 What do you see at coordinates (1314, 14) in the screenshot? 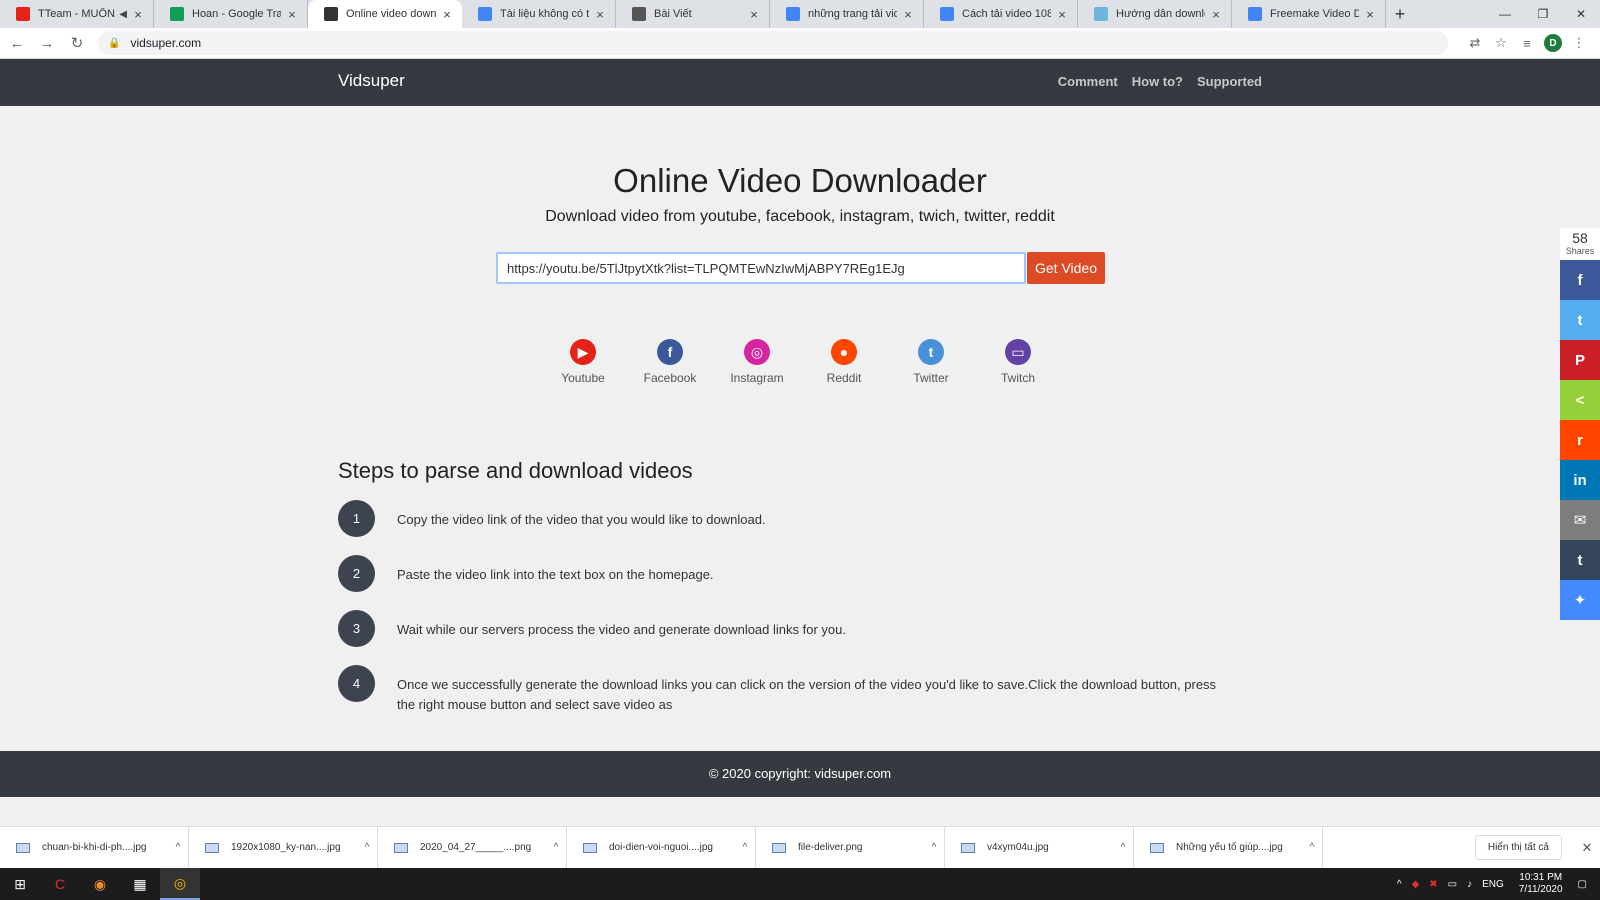
I see `tab-label: Freemake Video Down` at bounding box center [1314, 14].